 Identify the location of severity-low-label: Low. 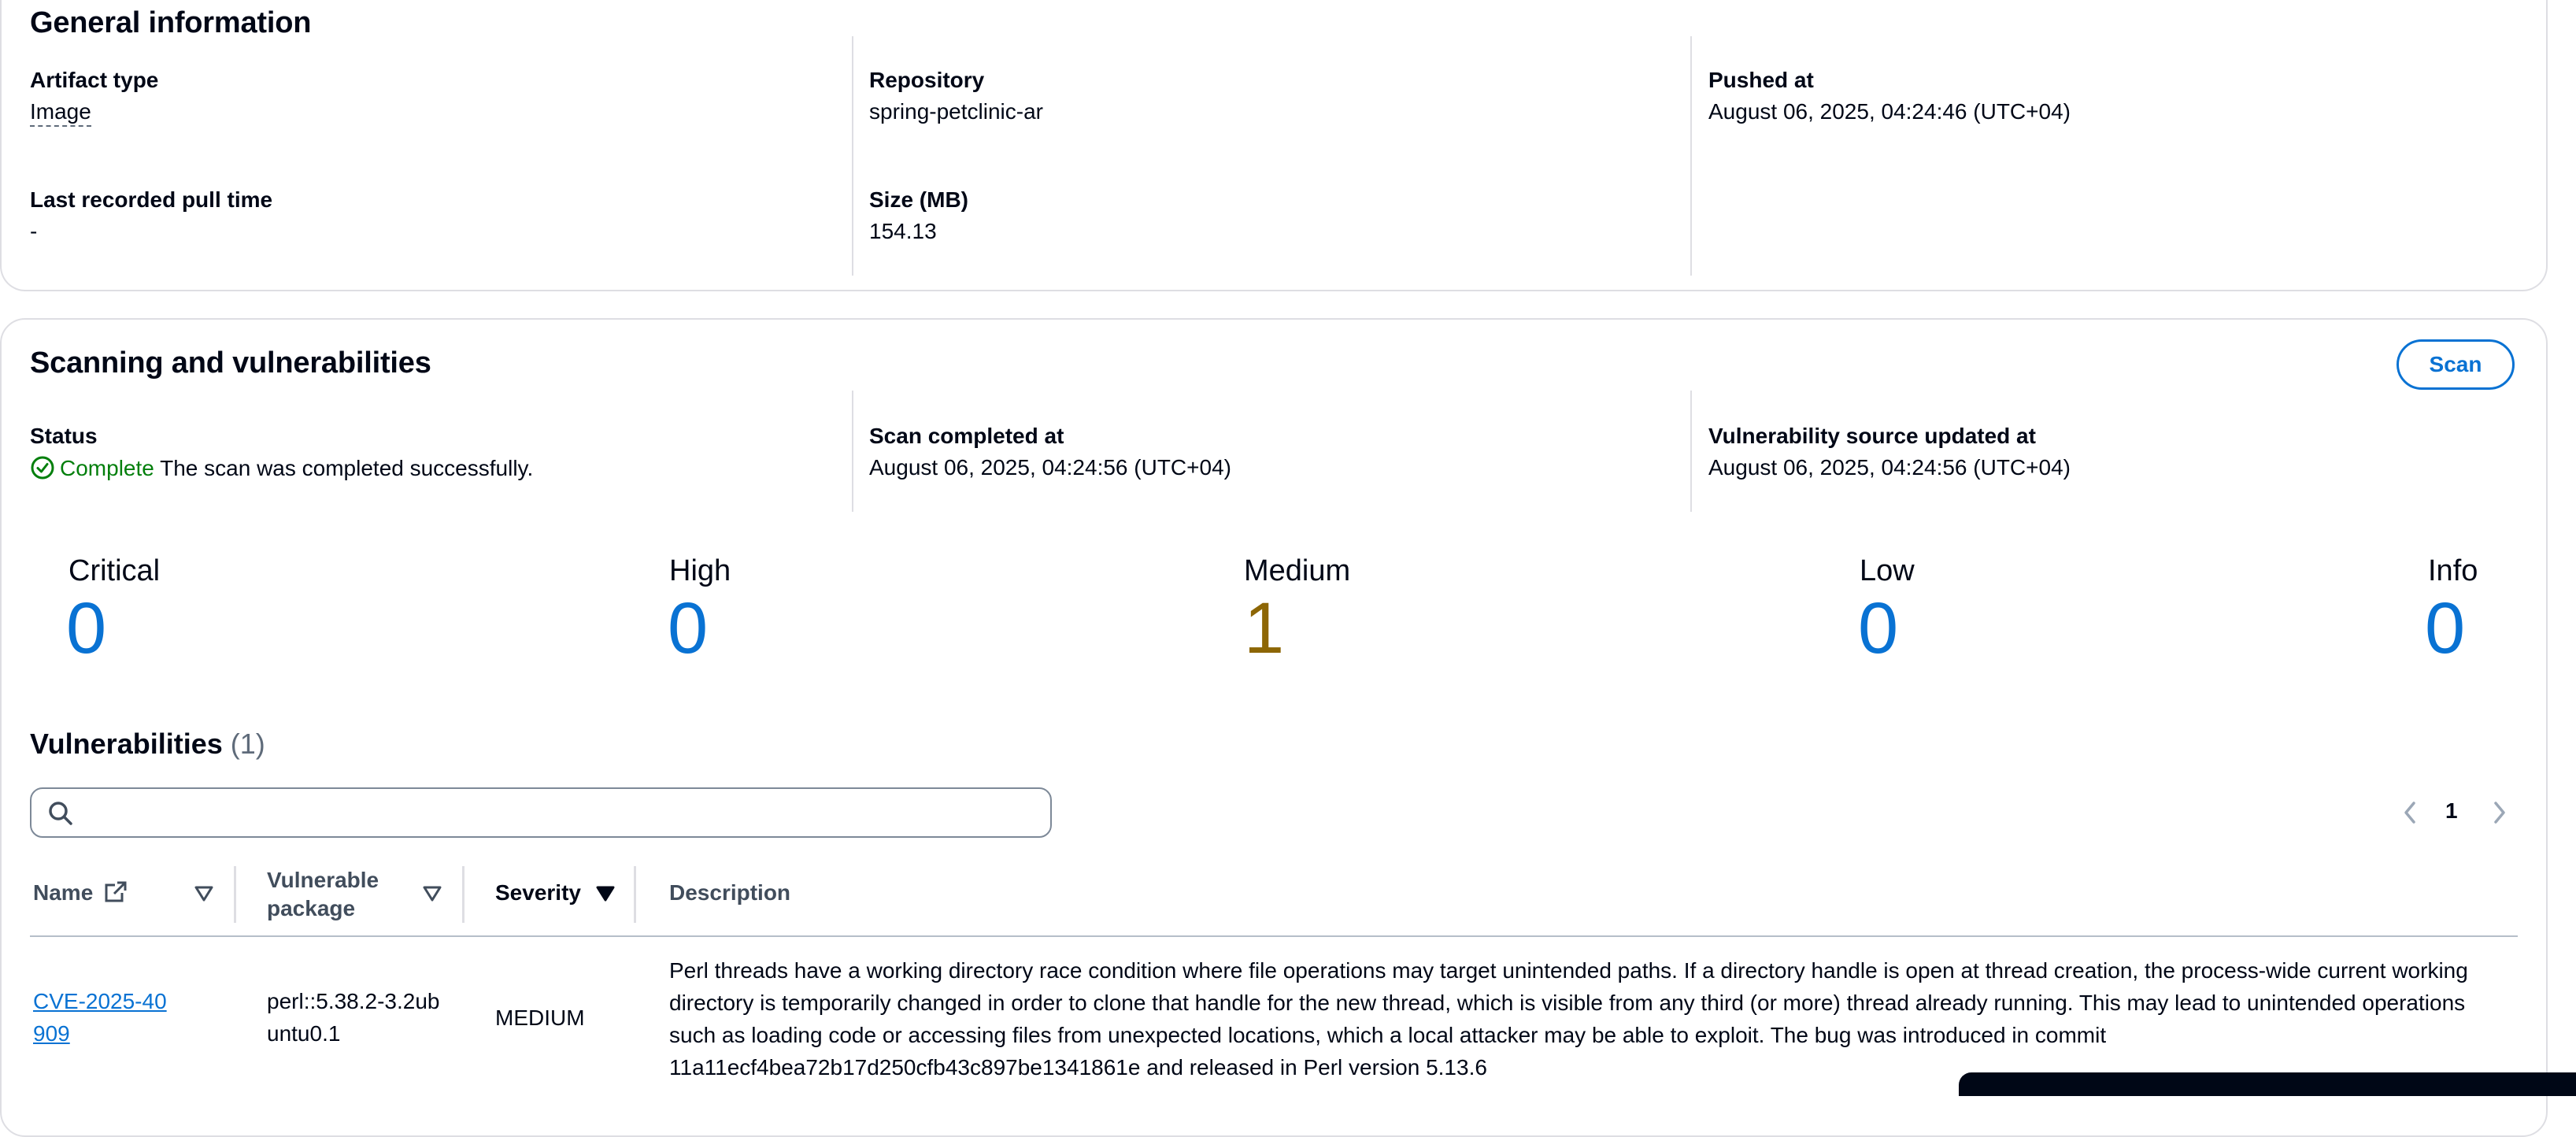
(1887, 570).